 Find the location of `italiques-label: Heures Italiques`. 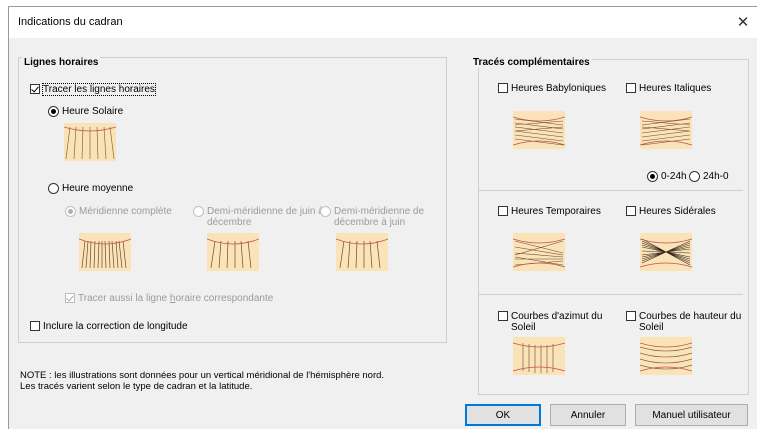

italiques-label: Heures Italiques is located at coordinates (675, 88).